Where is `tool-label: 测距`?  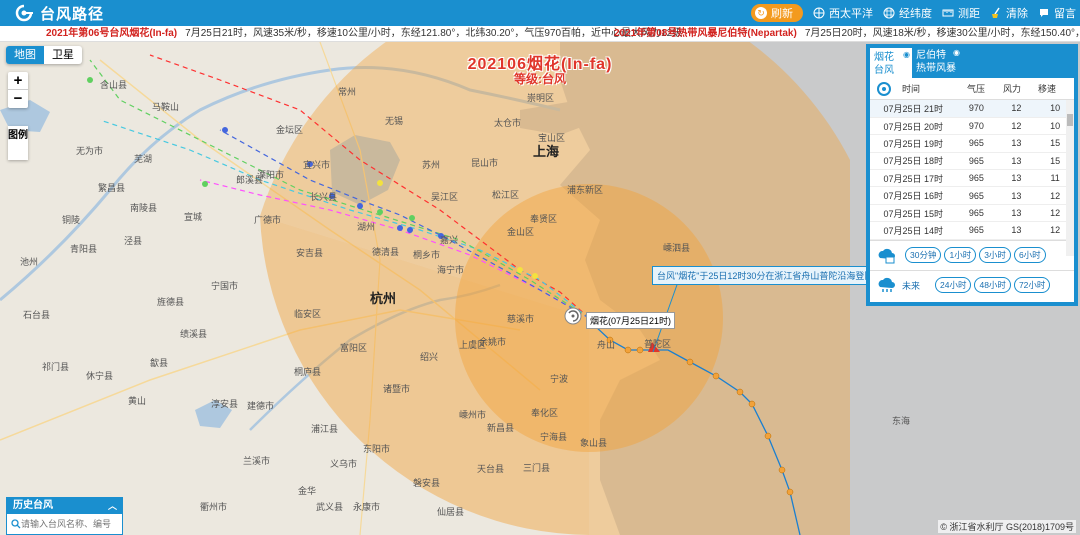 tool-label: 测距 is located at coordinates (969, 14).